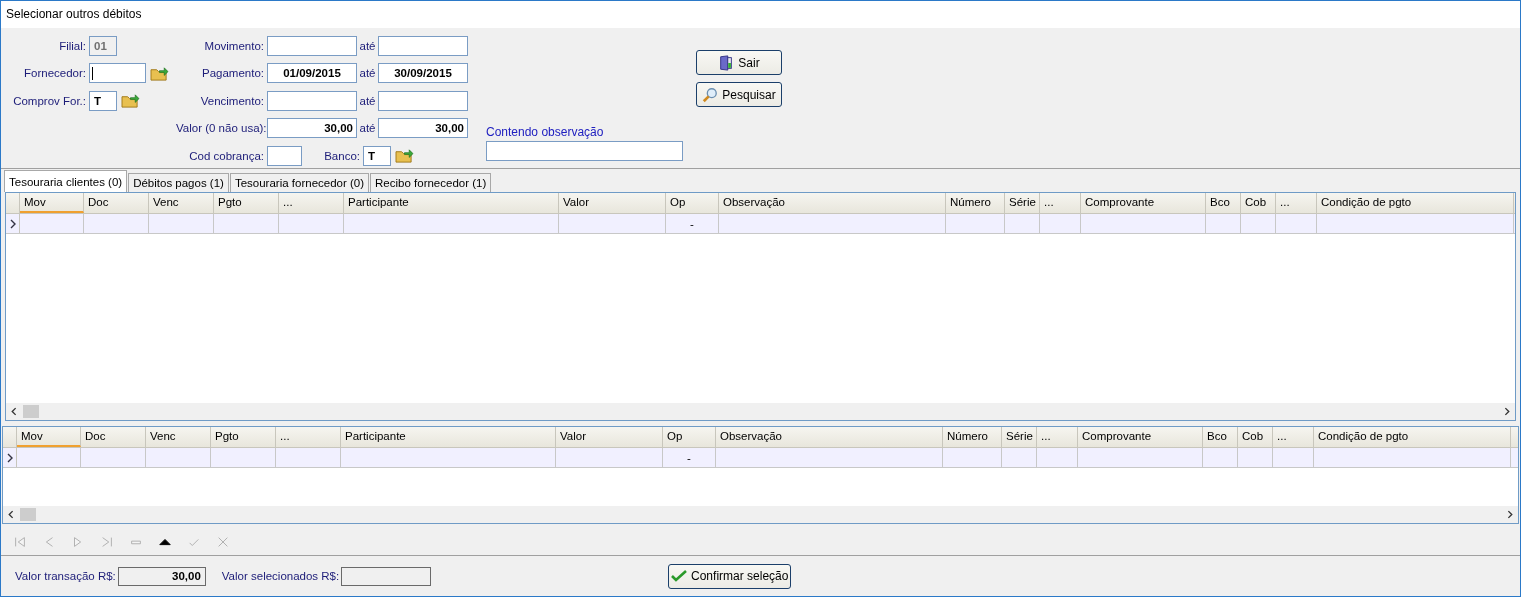 Image resolution: width=1521 pixels, height=597 pixels. I want to click on check-icon, so click(679, 576).